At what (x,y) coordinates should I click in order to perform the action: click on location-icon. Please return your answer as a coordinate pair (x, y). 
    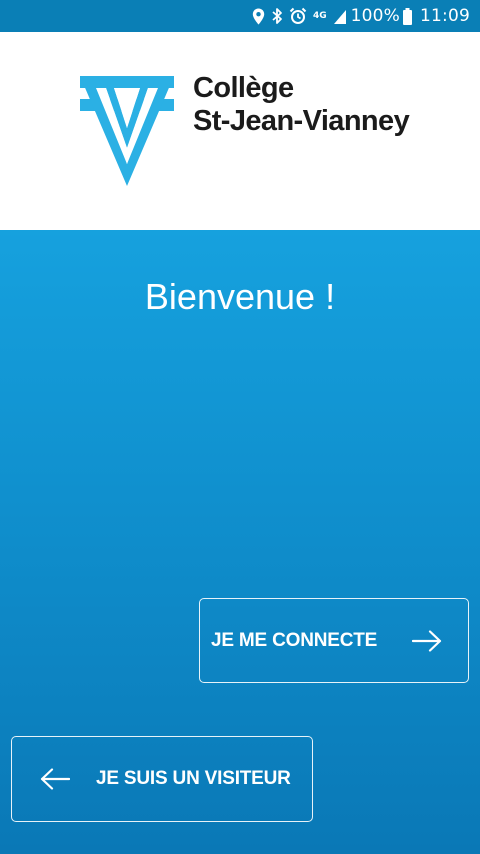
    Looking at the image, I should click on (258, 16).